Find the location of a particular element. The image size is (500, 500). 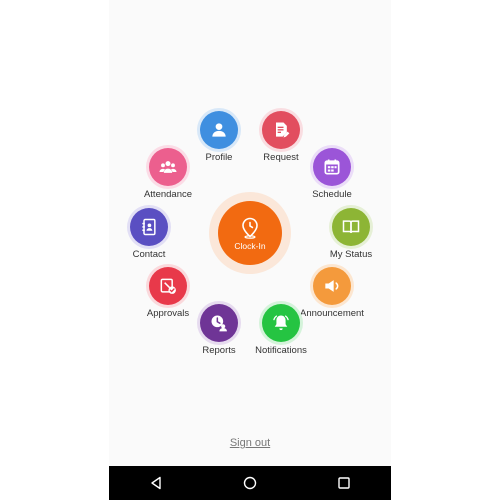

back-button is located at coordinates (156, 483).